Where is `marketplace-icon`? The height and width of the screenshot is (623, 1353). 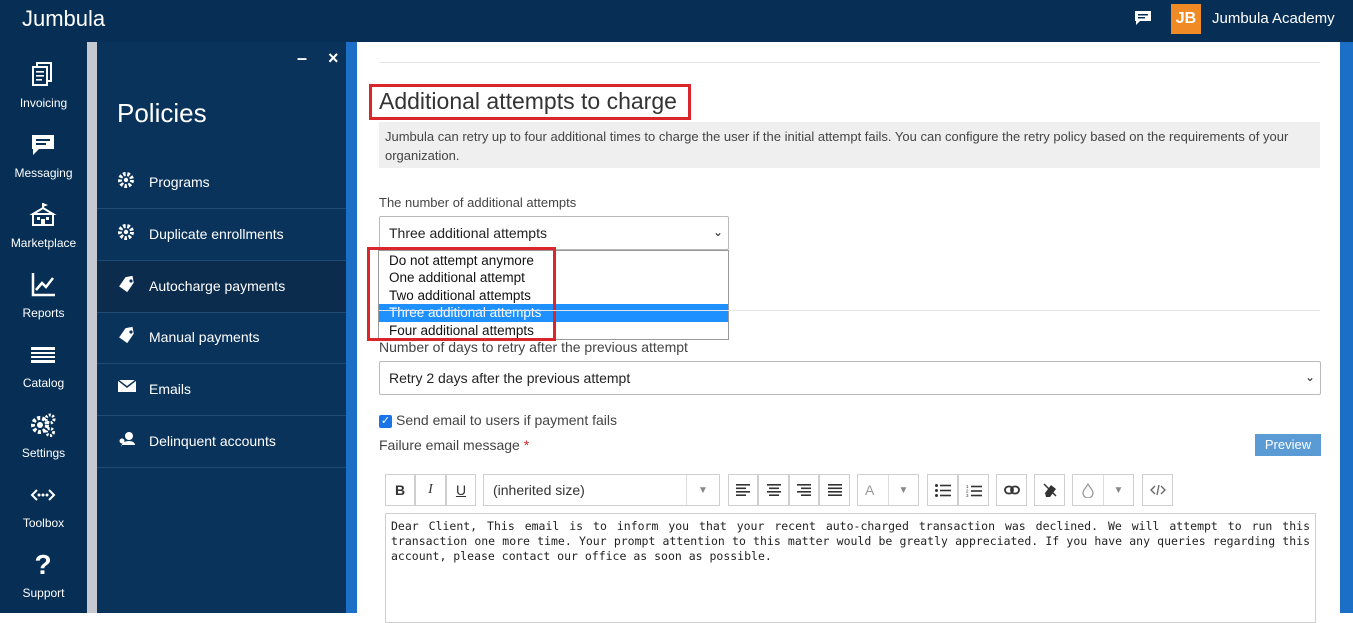
marketplace-icon is located at coordinates (43, 214).